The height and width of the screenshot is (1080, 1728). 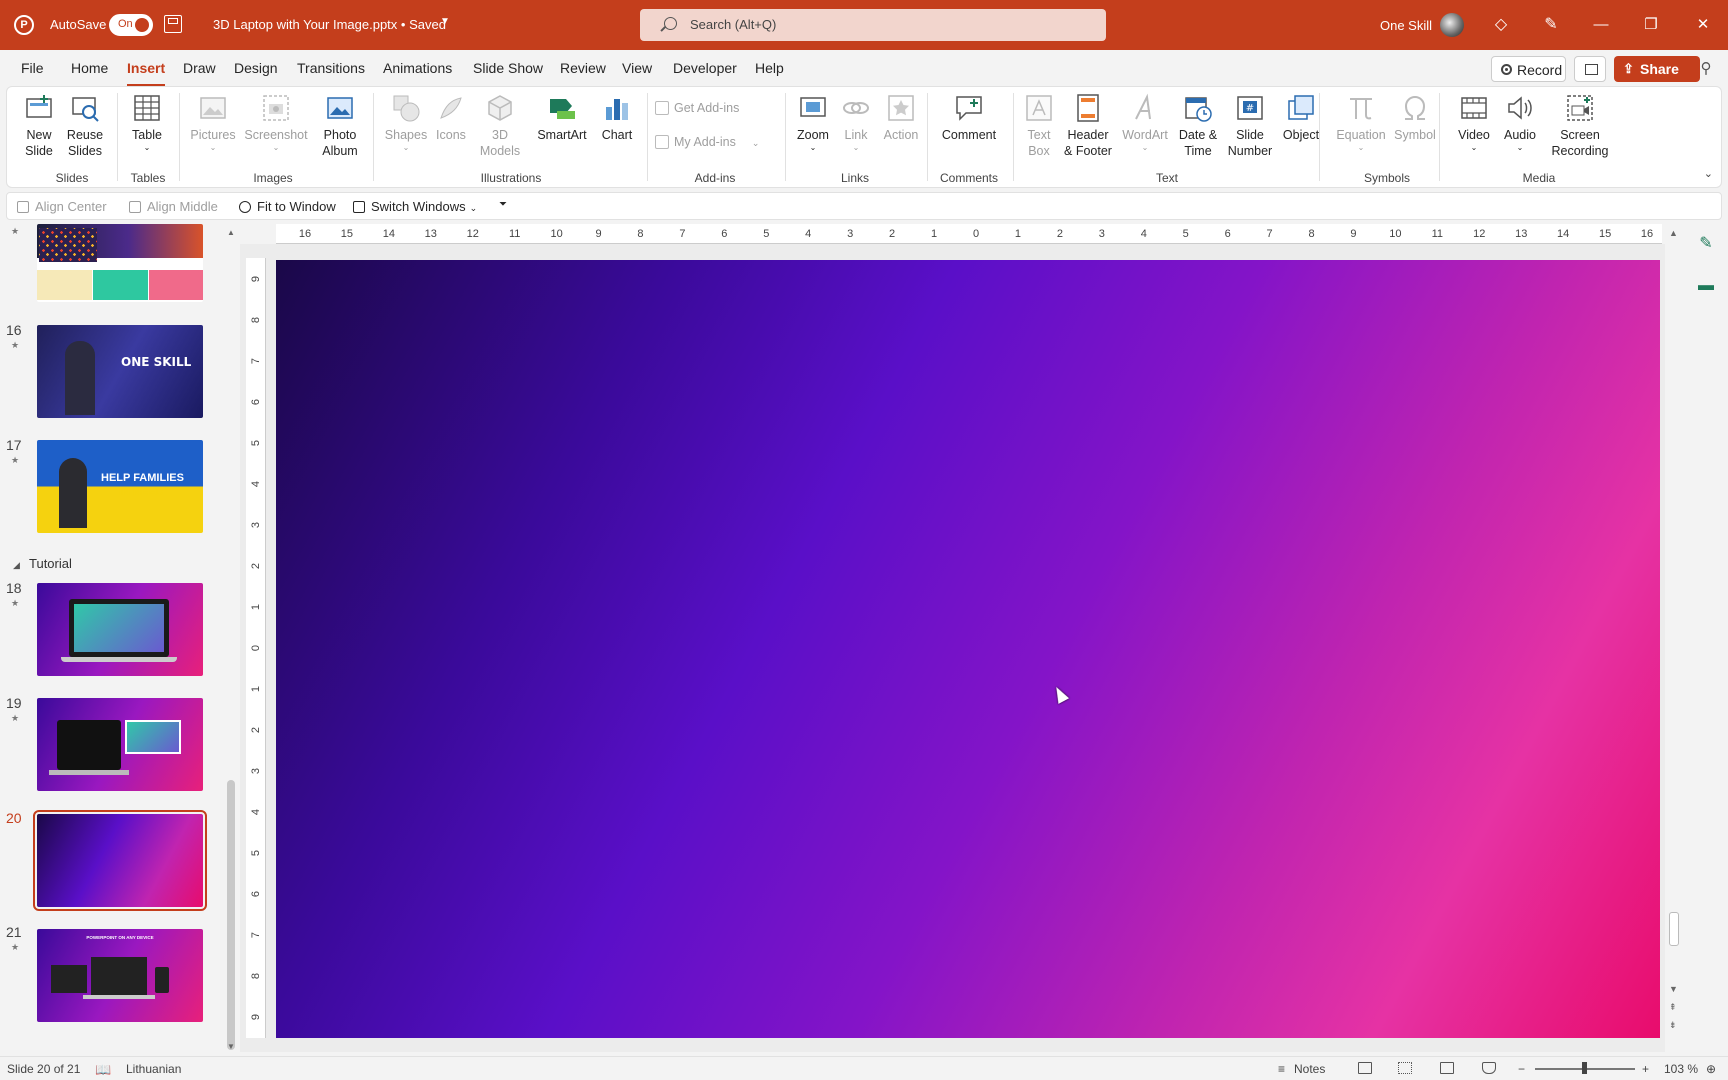 What do you see at coordinates (120, 486) in the screenshot?
I see `slide-thumbnail-17: HELP FAMILIES IN NEED` at bounding box center [120, 486].